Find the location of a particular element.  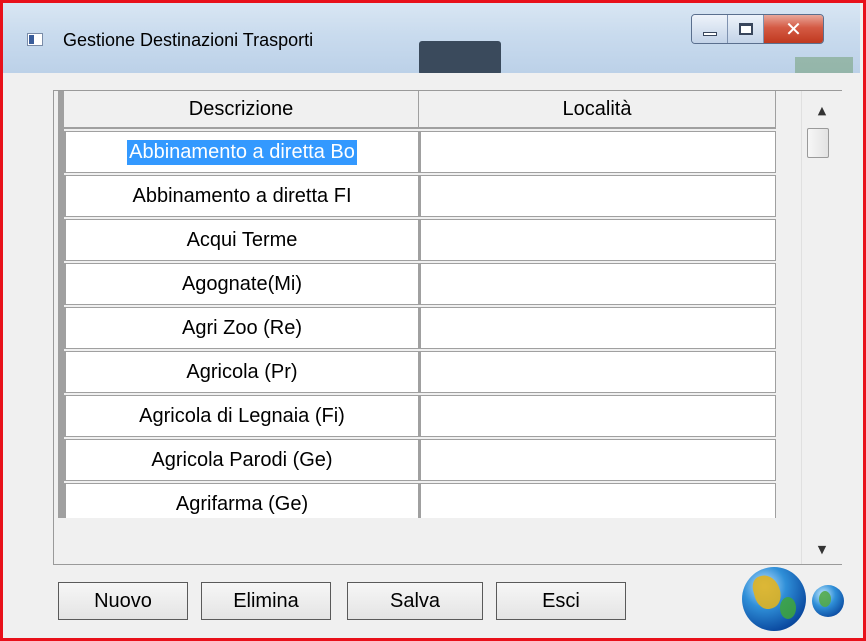

elimina-button: Elimina is located at coordinates (266, 601).